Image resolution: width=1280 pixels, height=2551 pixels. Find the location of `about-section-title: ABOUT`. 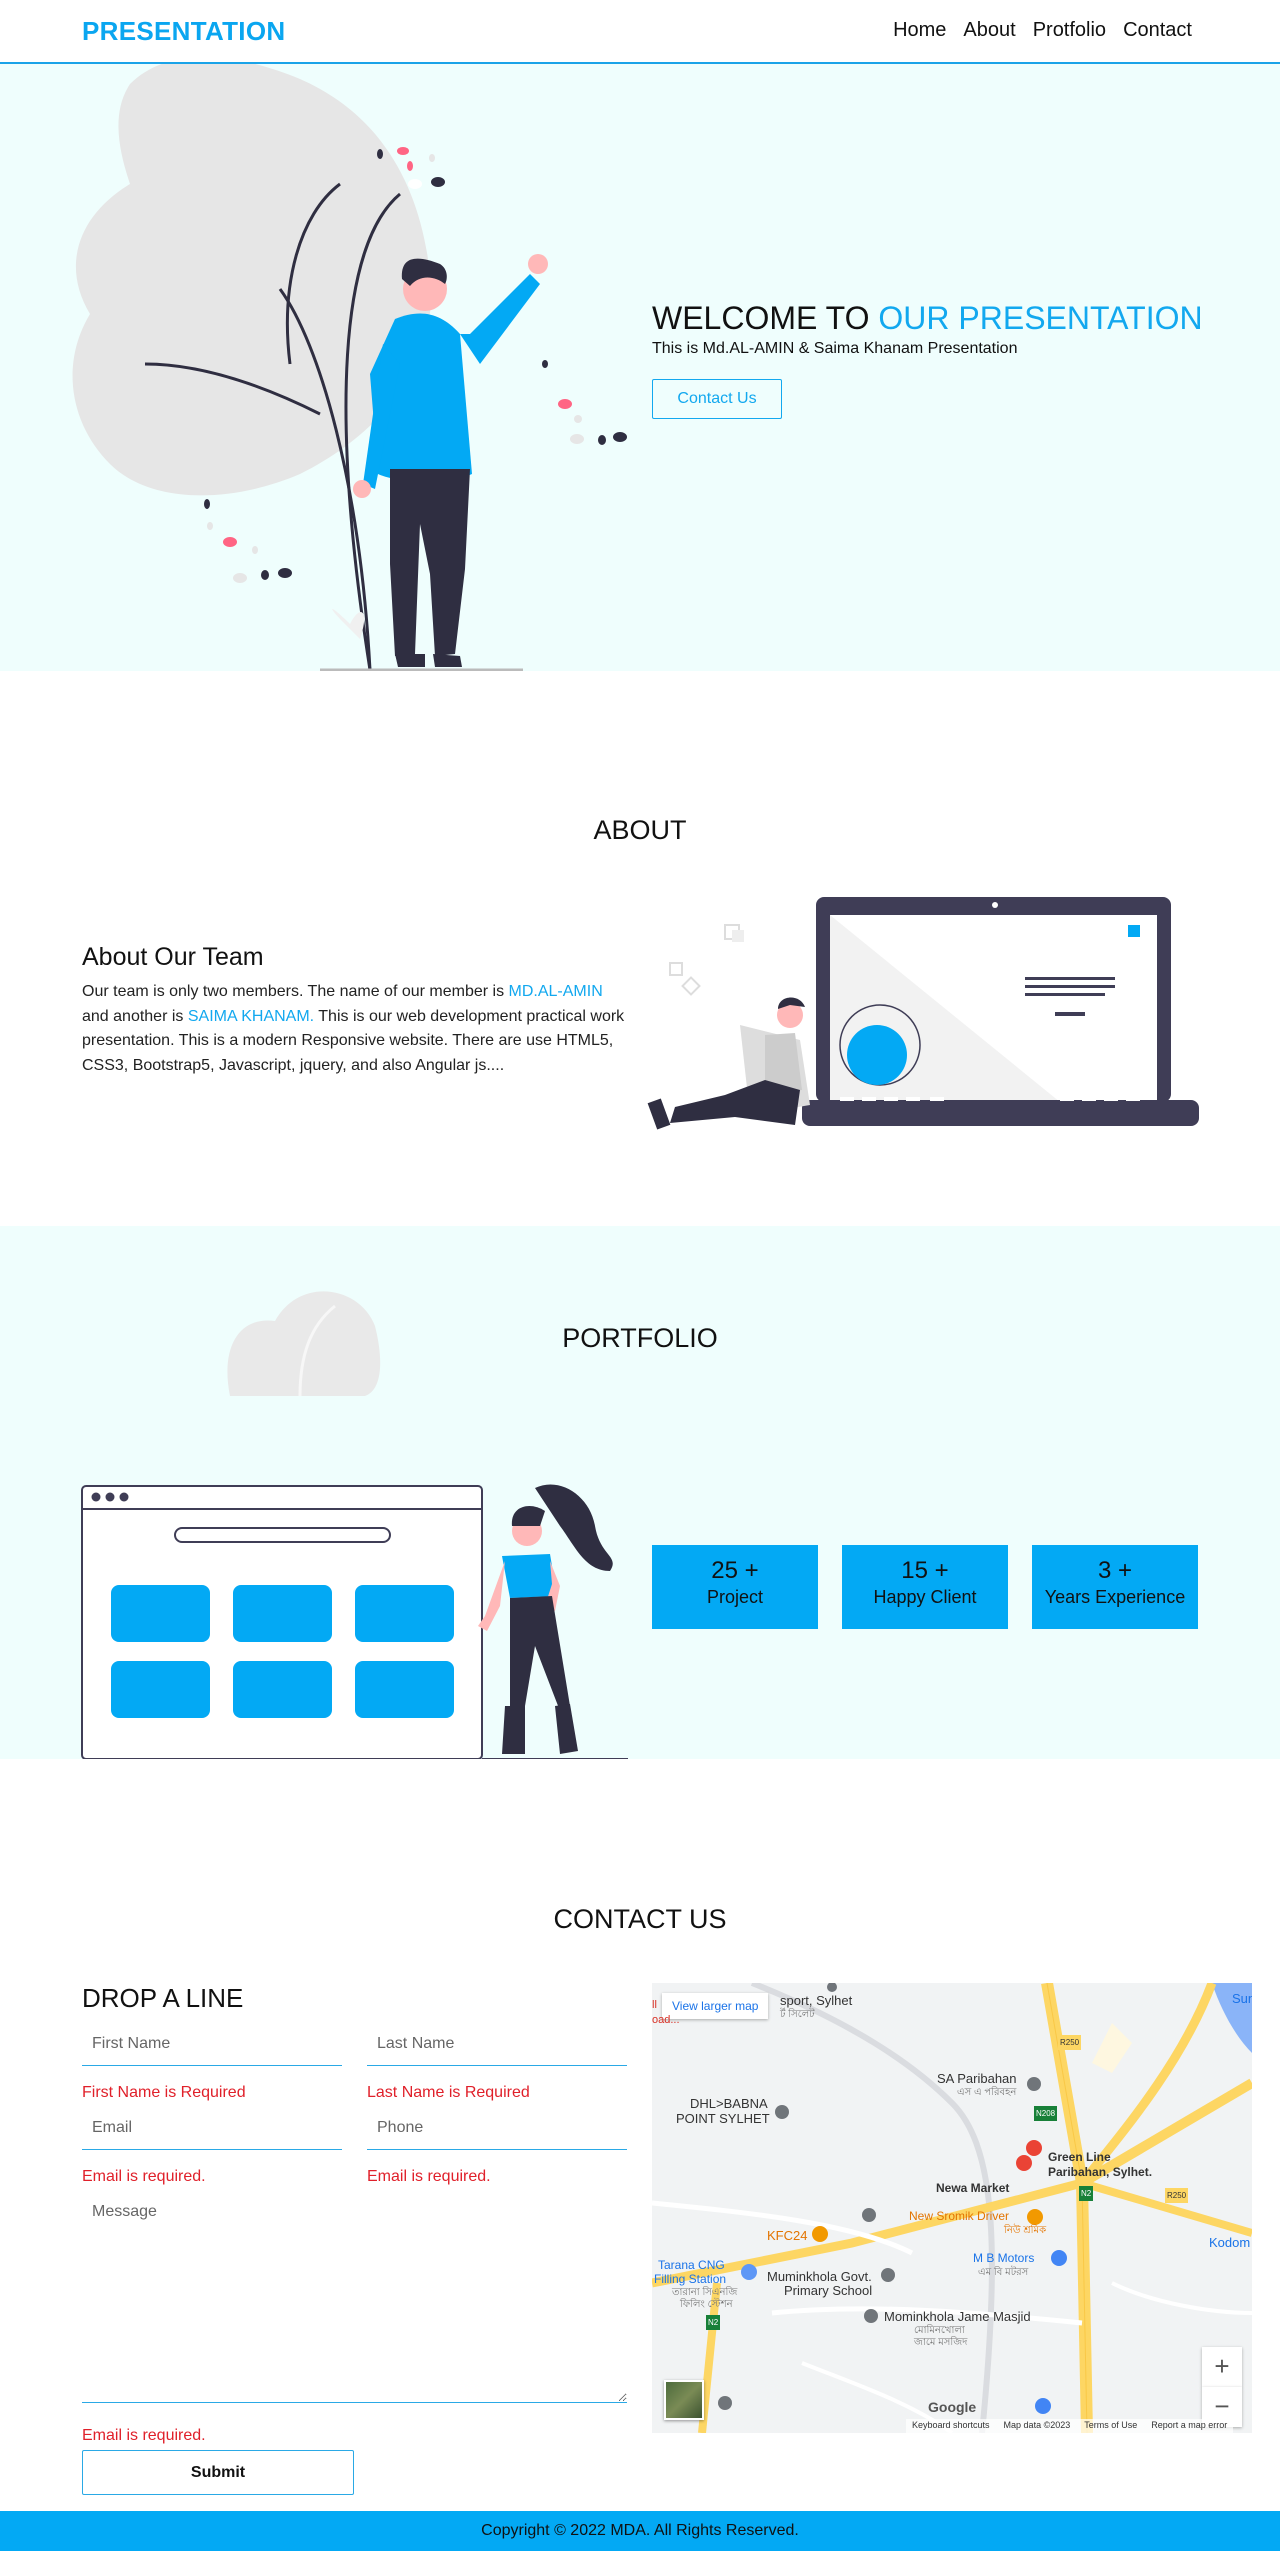

about-section-title: ABOUT is located at coordinates (640, 830).